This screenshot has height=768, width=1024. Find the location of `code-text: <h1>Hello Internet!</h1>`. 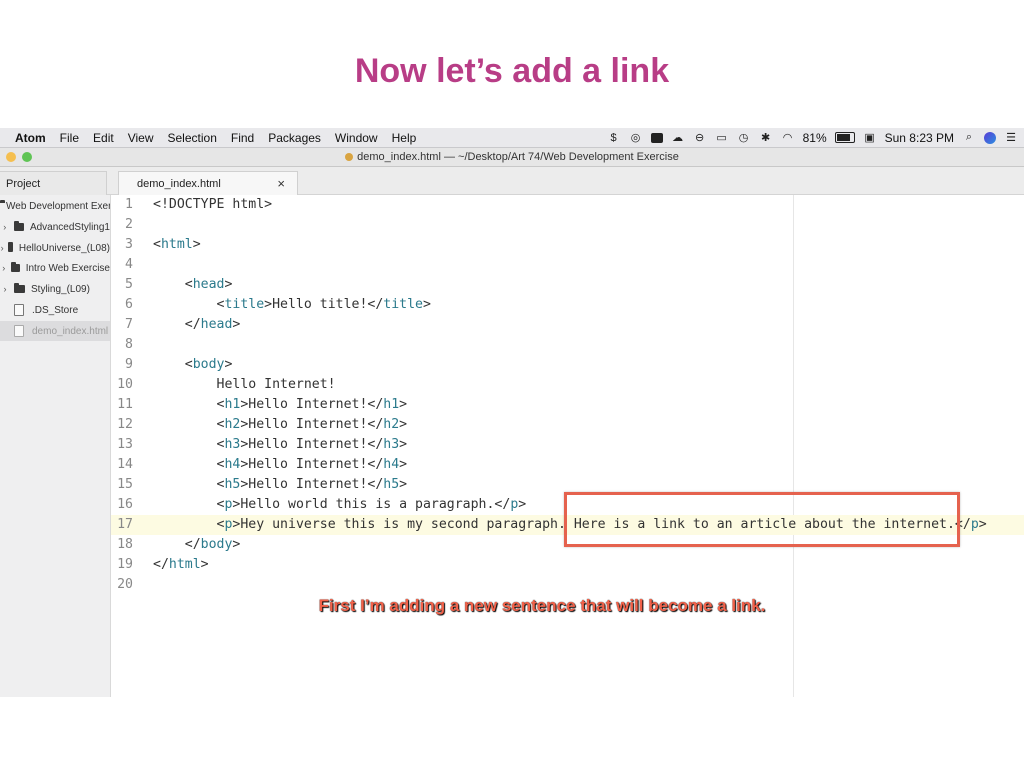

code-text: <h1>Hello Internet!</h1> is located at coordinates (280, 404).